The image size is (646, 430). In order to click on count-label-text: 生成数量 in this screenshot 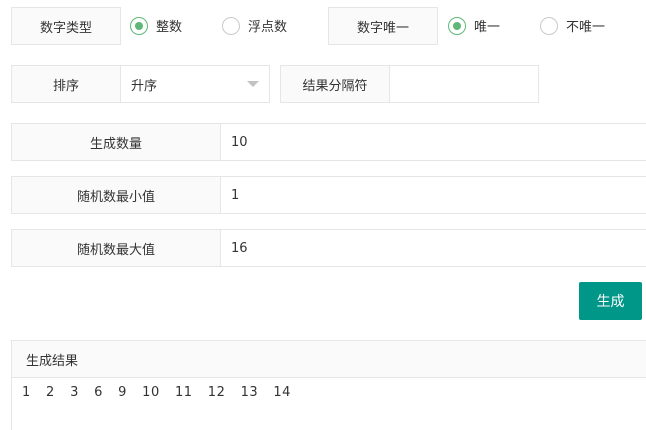, I will do `click(115, 144)`.